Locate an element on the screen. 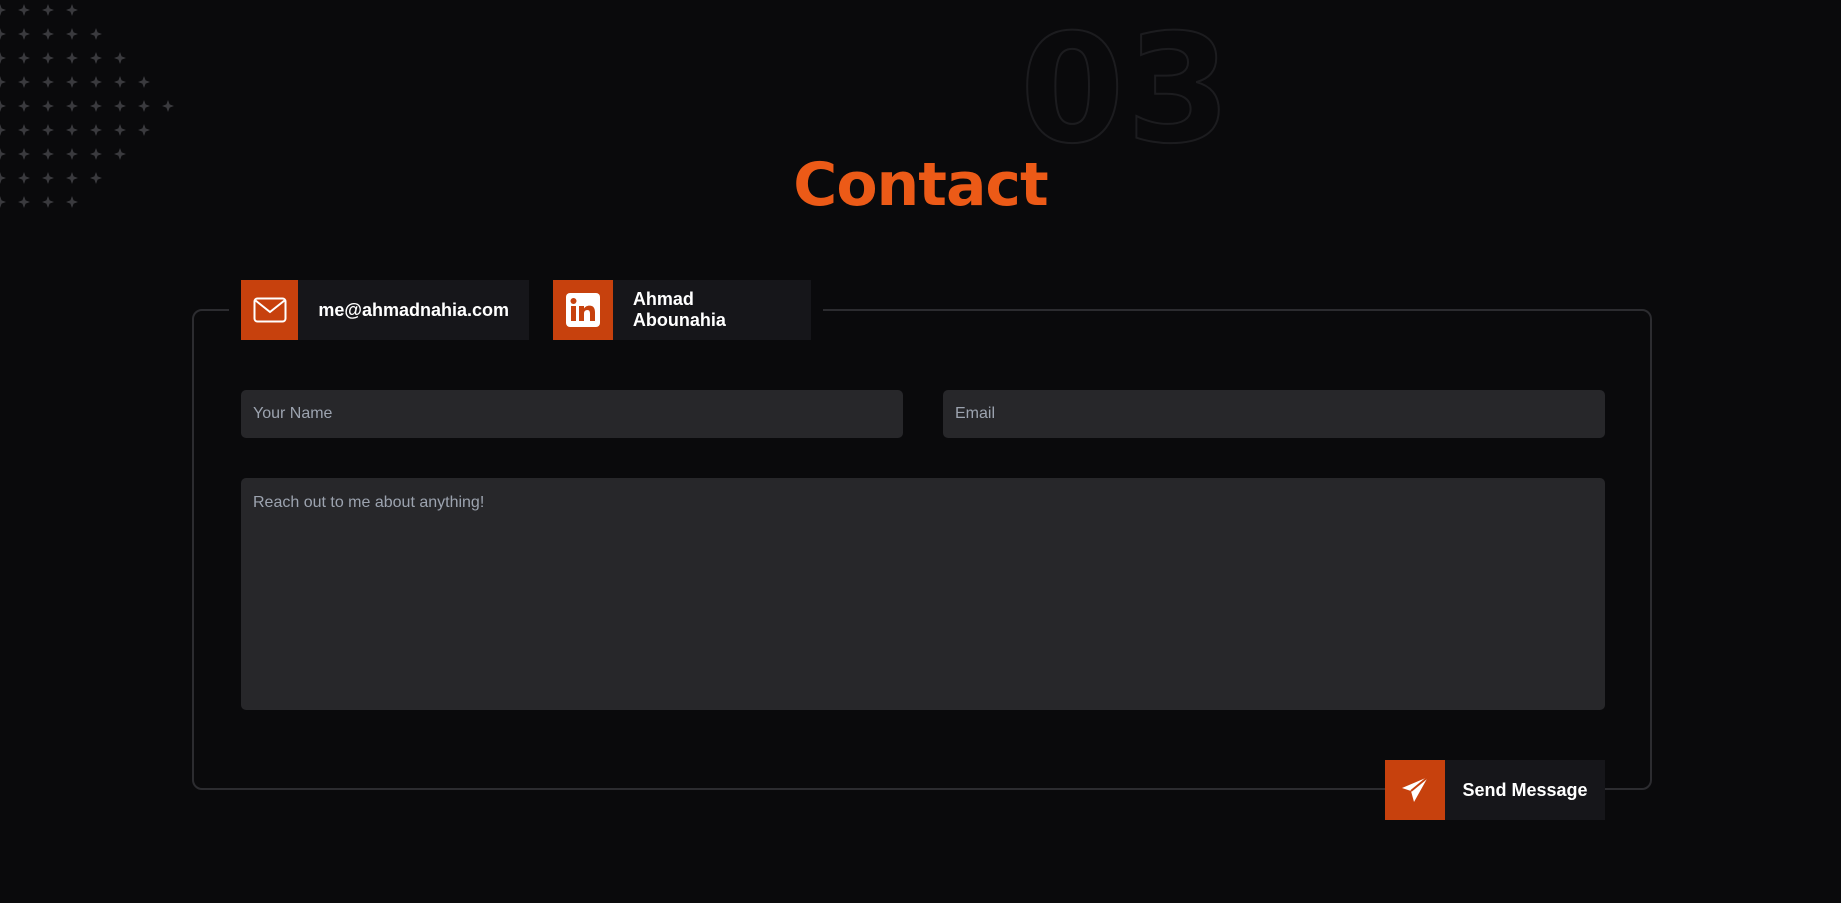  email-input is located at coordinates (1274, 414).